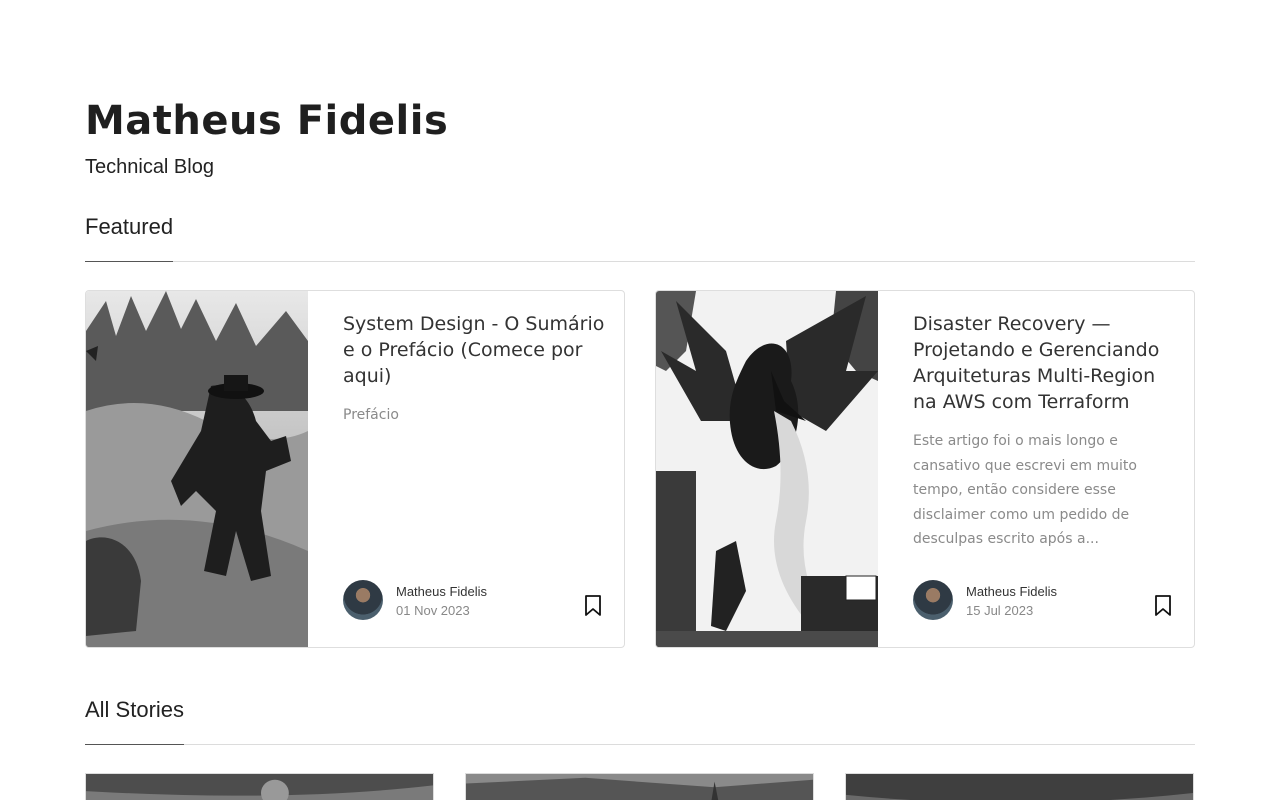  I want to click on traveler-illustration-icon, so click(197, 469).